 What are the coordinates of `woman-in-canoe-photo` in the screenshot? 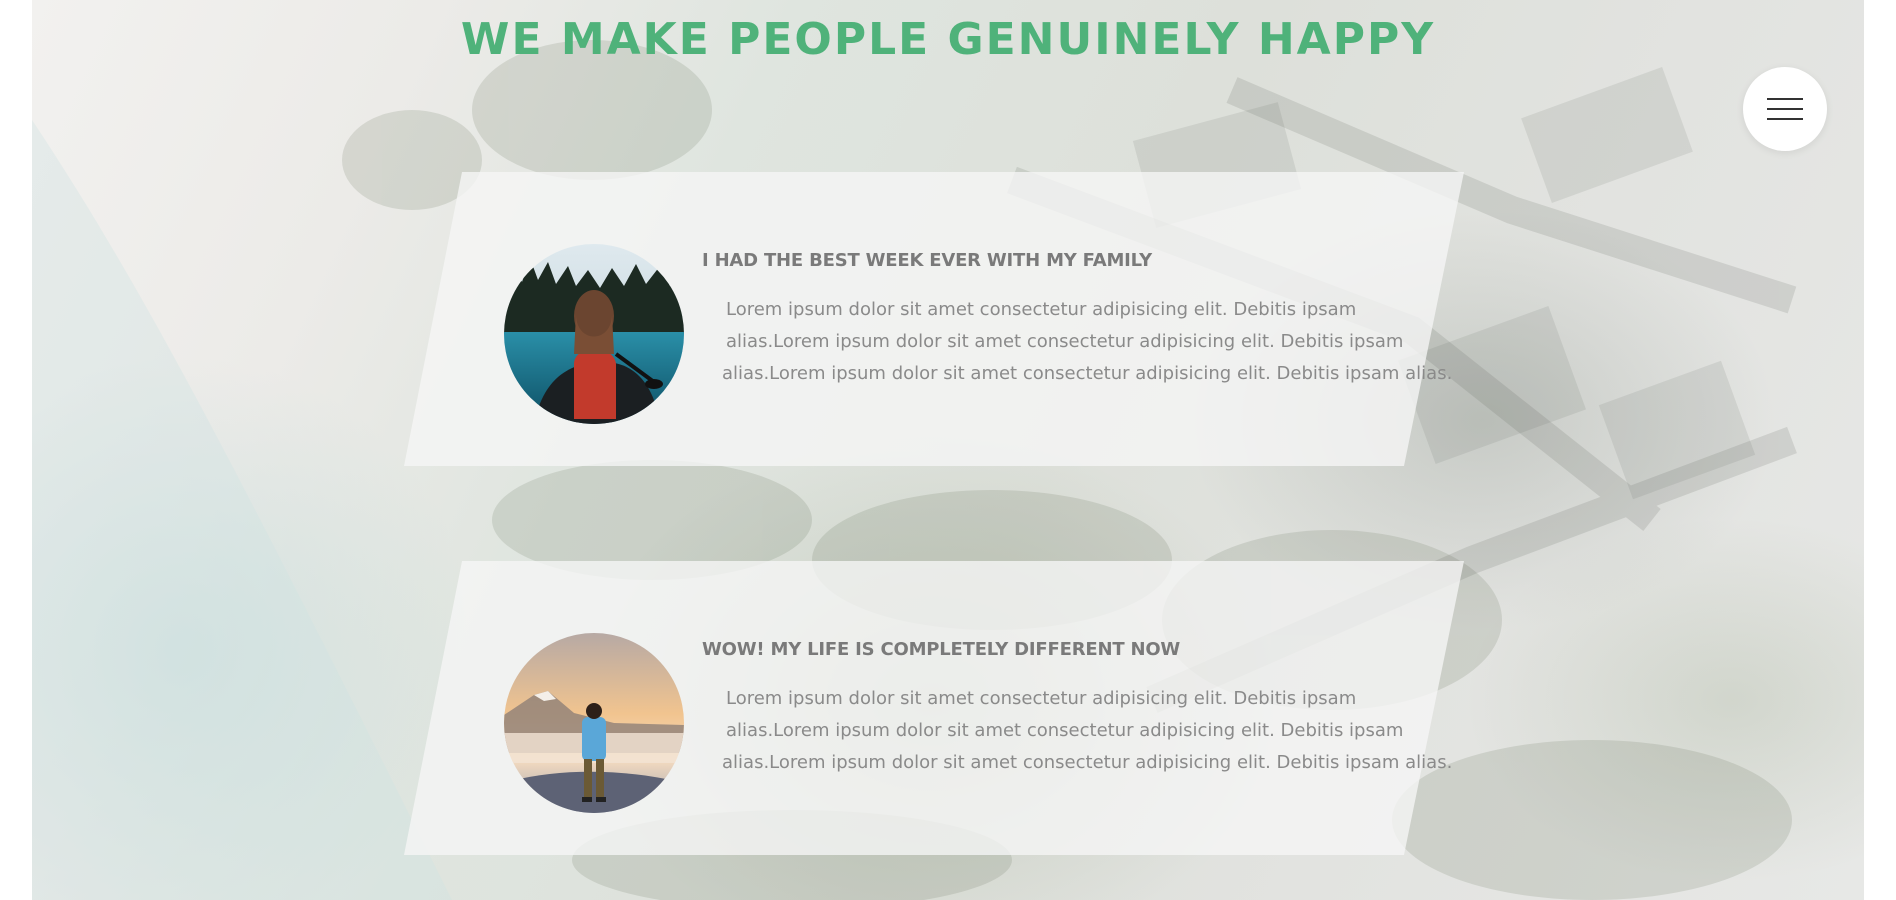 It's located at (594, 334).